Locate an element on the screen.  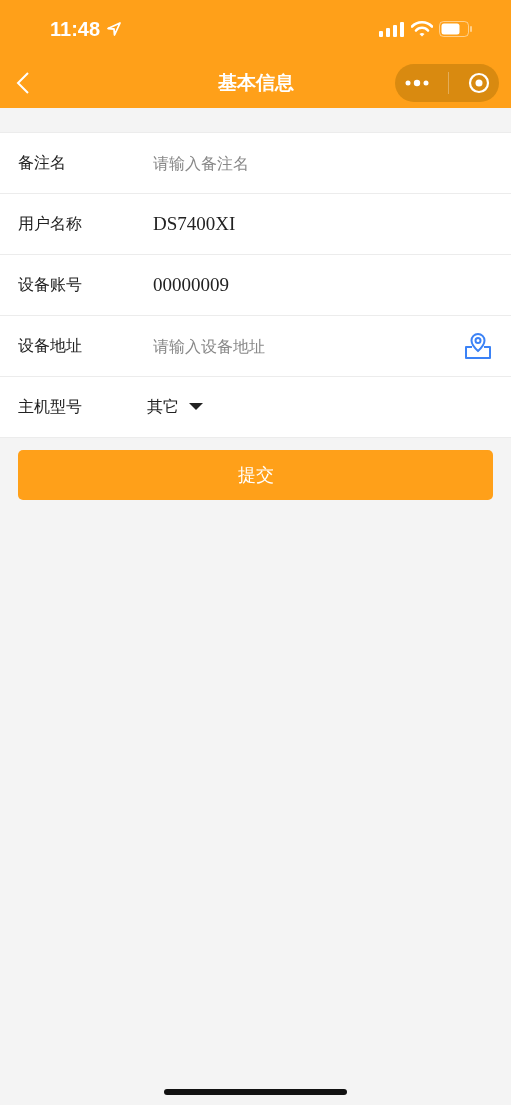
location-pin-icon is located at coordinates (478, 346).